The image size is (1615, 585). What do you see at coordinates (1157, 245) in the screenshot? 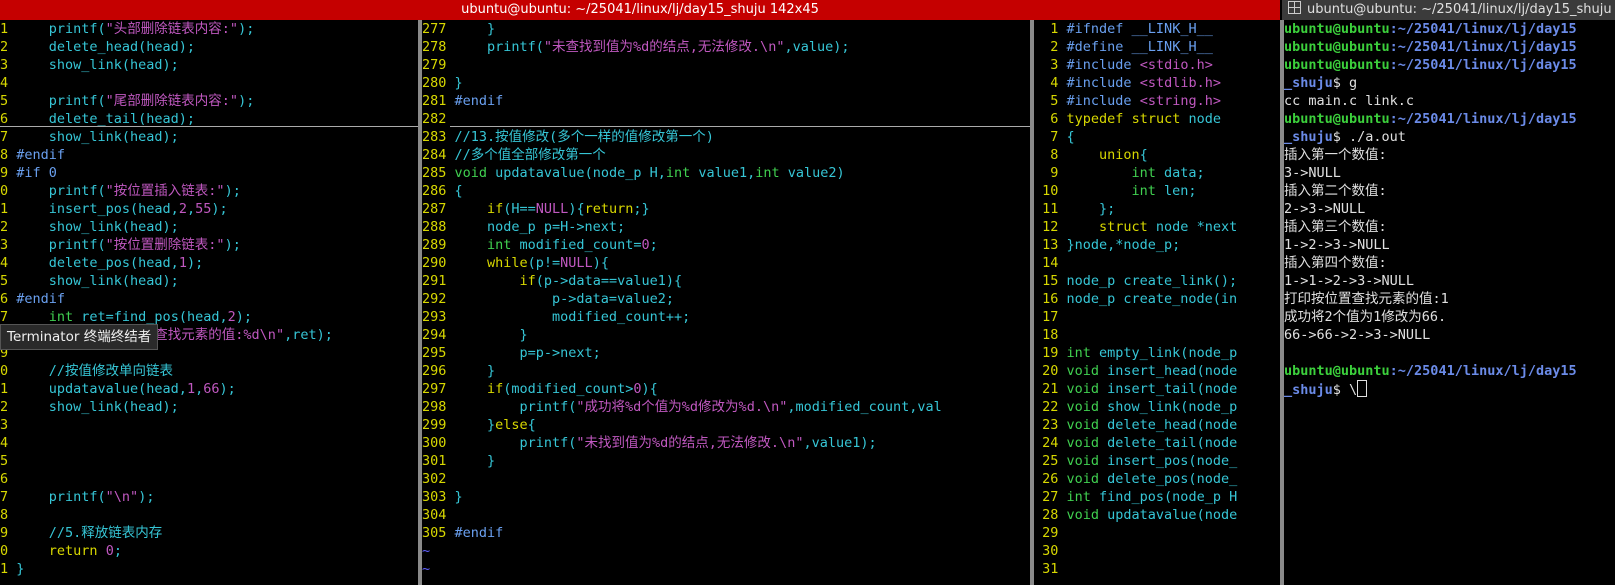
I see `code-line: 13 }node,*node_p;` at bounding box center [1157, 245].